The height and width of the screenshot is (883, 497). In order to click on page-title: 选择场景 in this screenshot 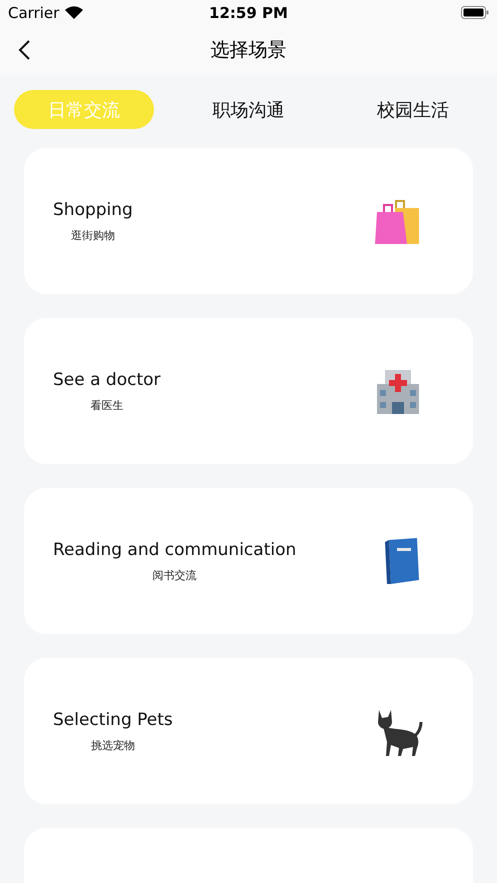, I will do `click(248, 50)`.